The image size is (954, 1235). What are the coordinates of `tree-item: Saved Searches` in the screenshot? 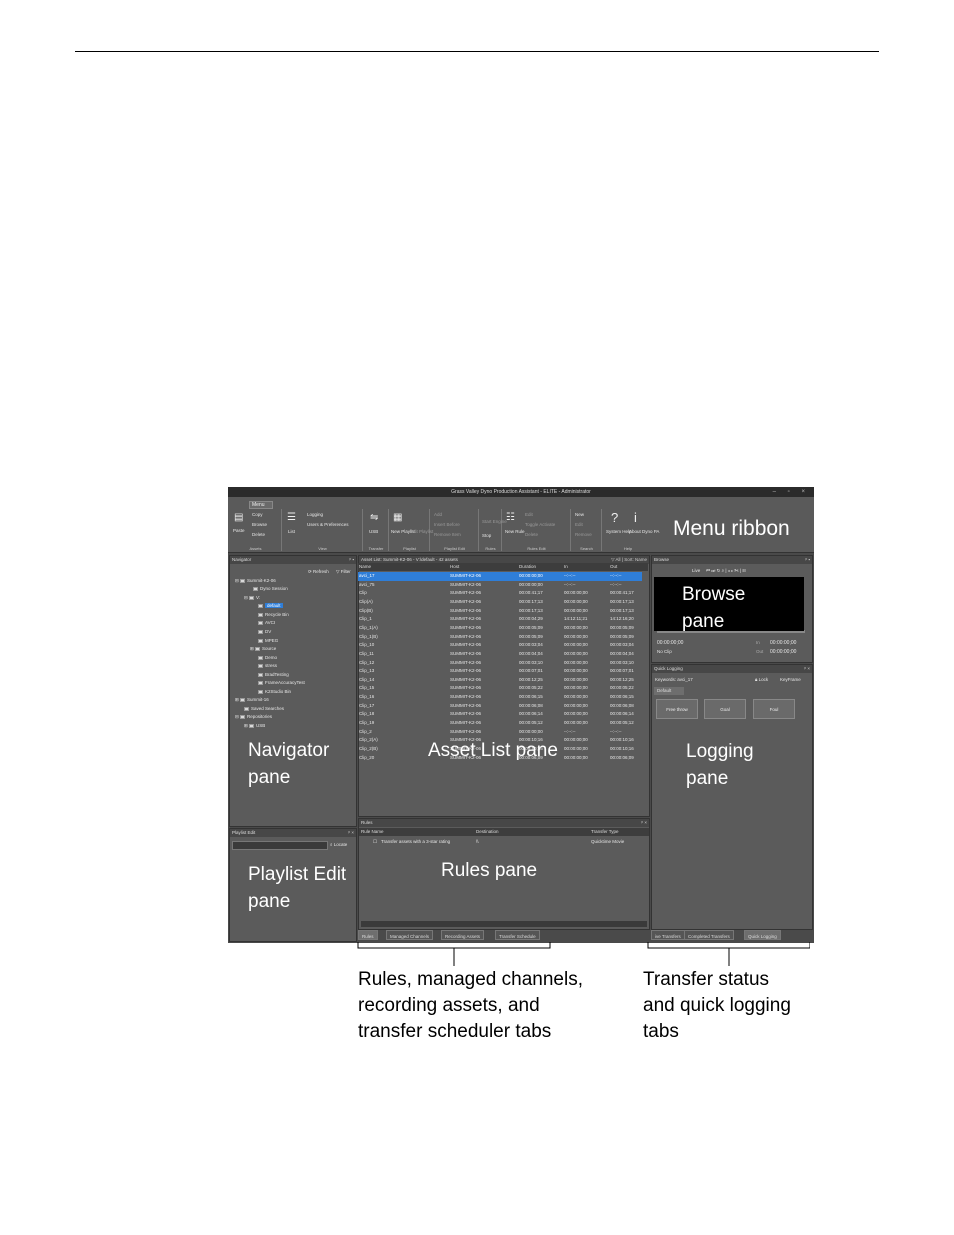 It's located at (264, 708).